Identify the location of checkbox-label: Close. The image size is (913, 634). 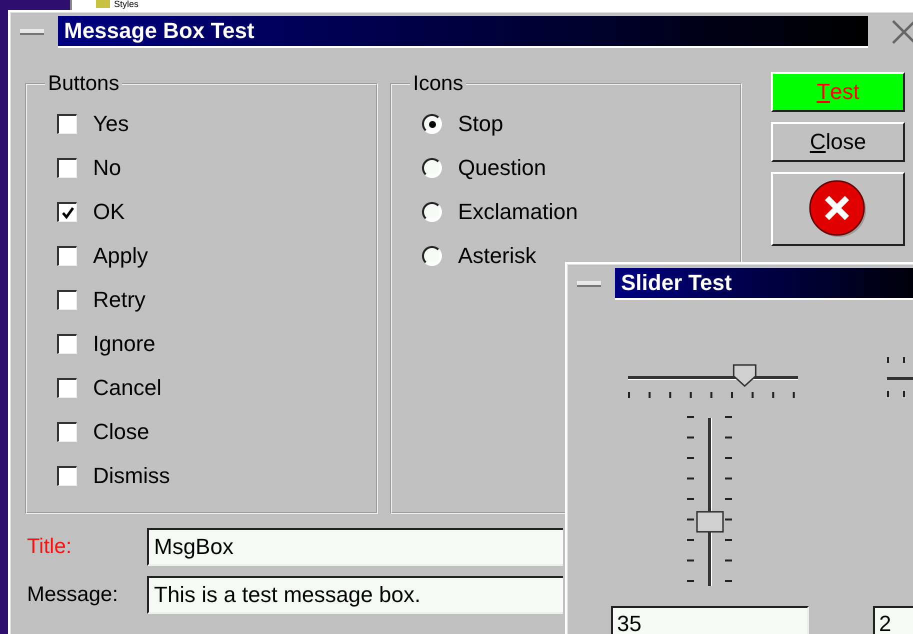
(121, 432).